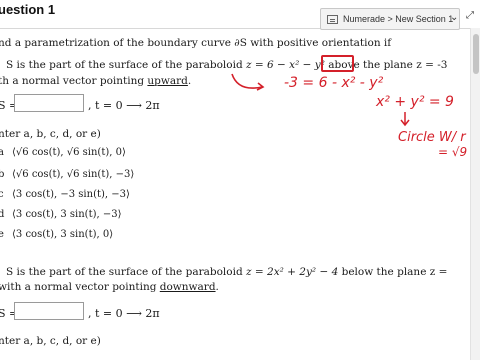 The image size is (480, 360). Describe the element at coordinates (320, 100) in the screenshot. I see `ink-strokes` at that location.